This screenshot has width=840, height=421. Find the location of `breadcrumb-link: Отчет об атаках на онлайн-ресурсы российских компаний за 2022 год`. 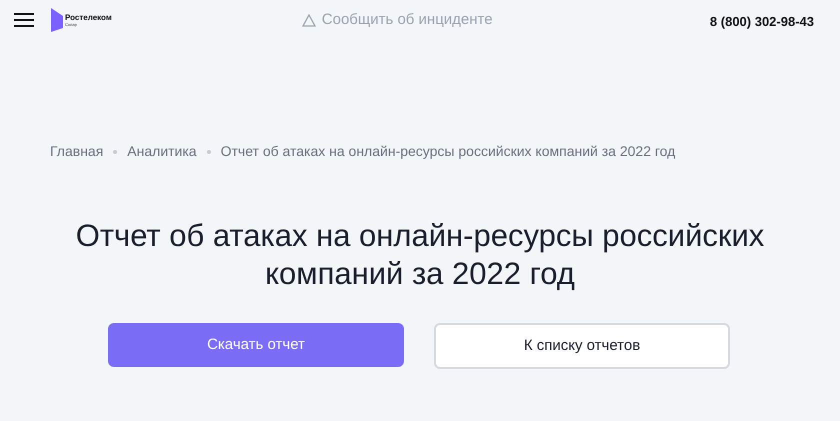

breadcrumb-link: Отчет об атаках на онлайн-ресурсы российских компаний за 2022 год is located at coordinates (448, 151).